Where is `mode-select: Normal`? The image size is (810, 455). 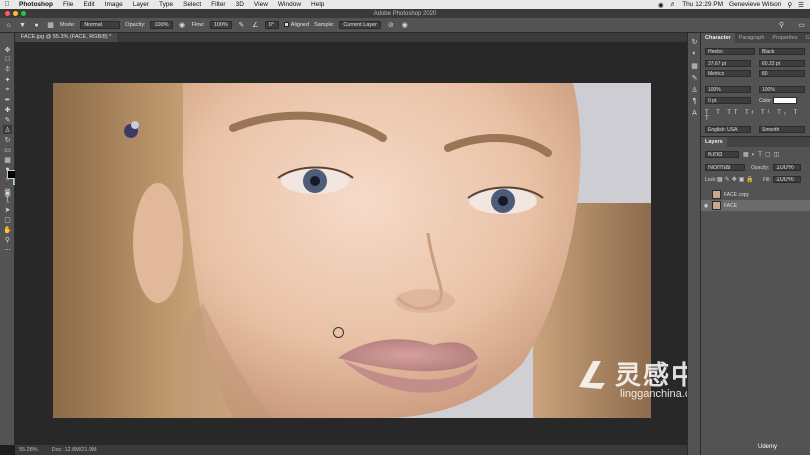
mode-select: Normal is located at coordinates (100, 25).